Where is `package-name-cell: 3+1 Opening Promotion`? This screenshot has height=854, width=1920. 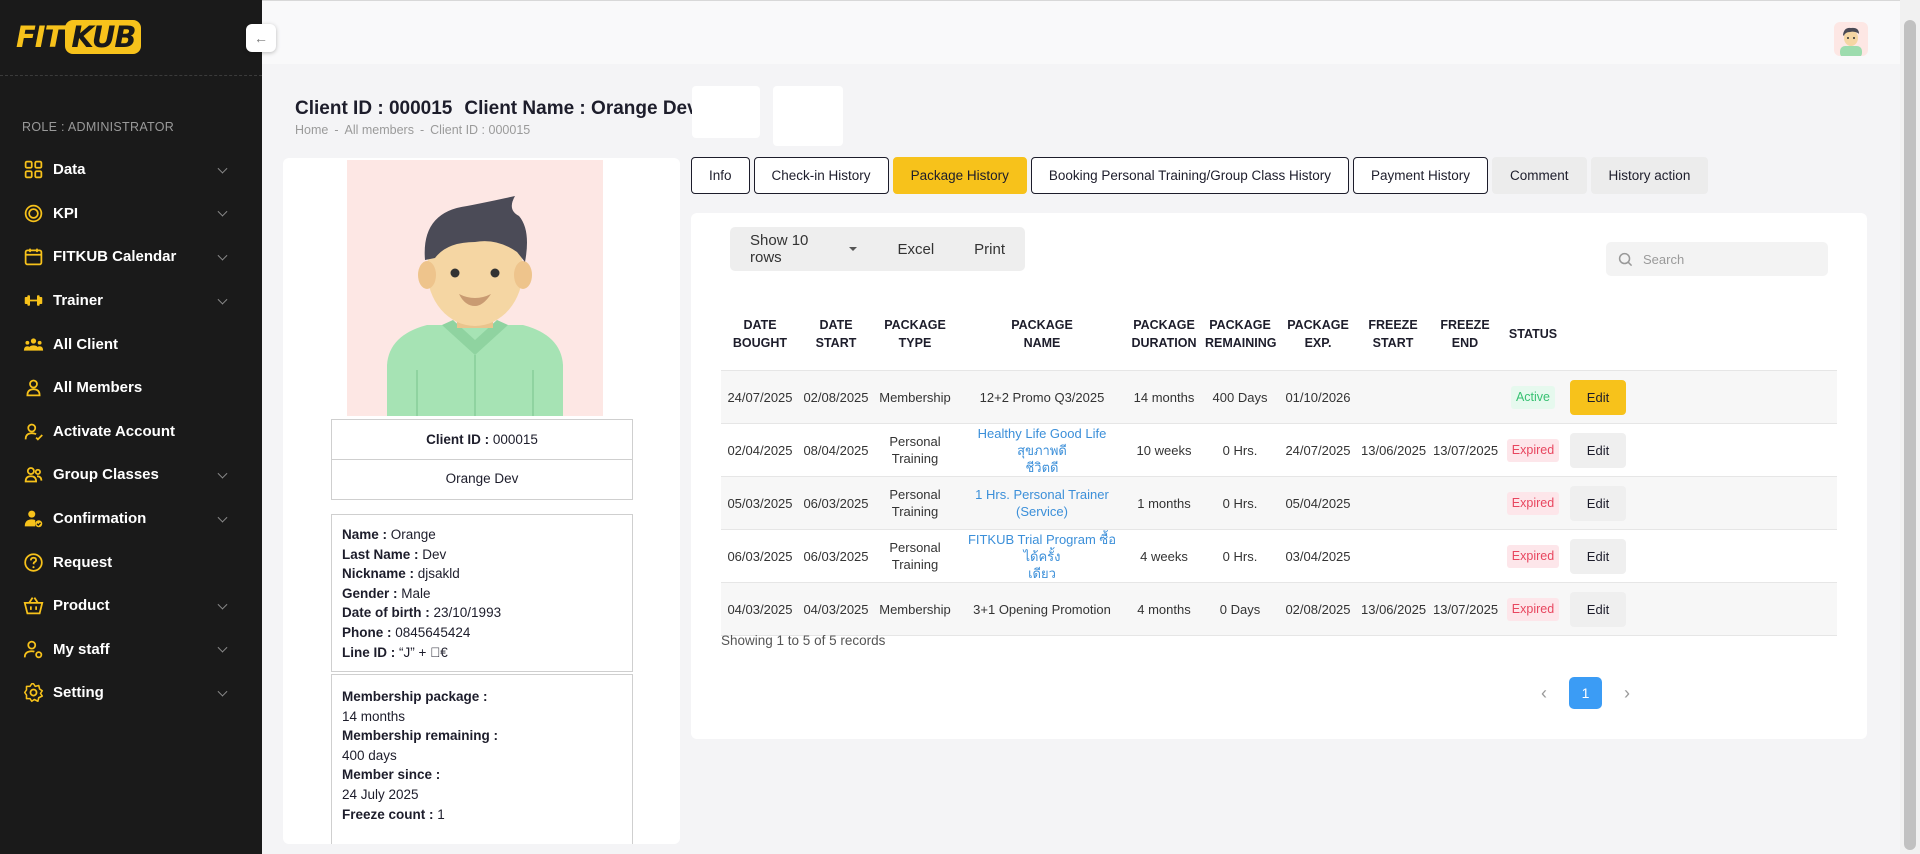 package-name-cell: 3+1 Opening Promotion is located at coordinates (1042, 609).